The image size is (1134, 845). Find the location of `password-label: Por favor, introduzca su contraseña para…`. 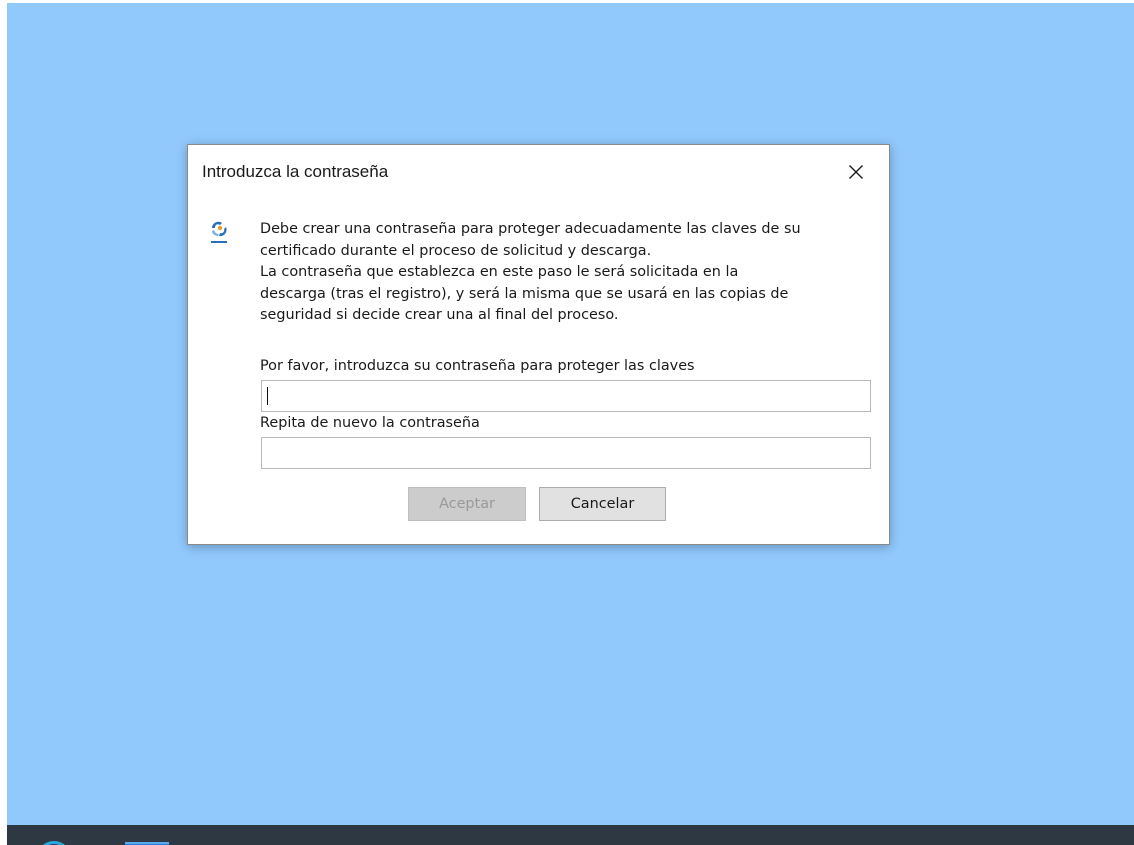

password-label: Por favor, introduzca su contraseña para… is located at coordinates (477, 366).